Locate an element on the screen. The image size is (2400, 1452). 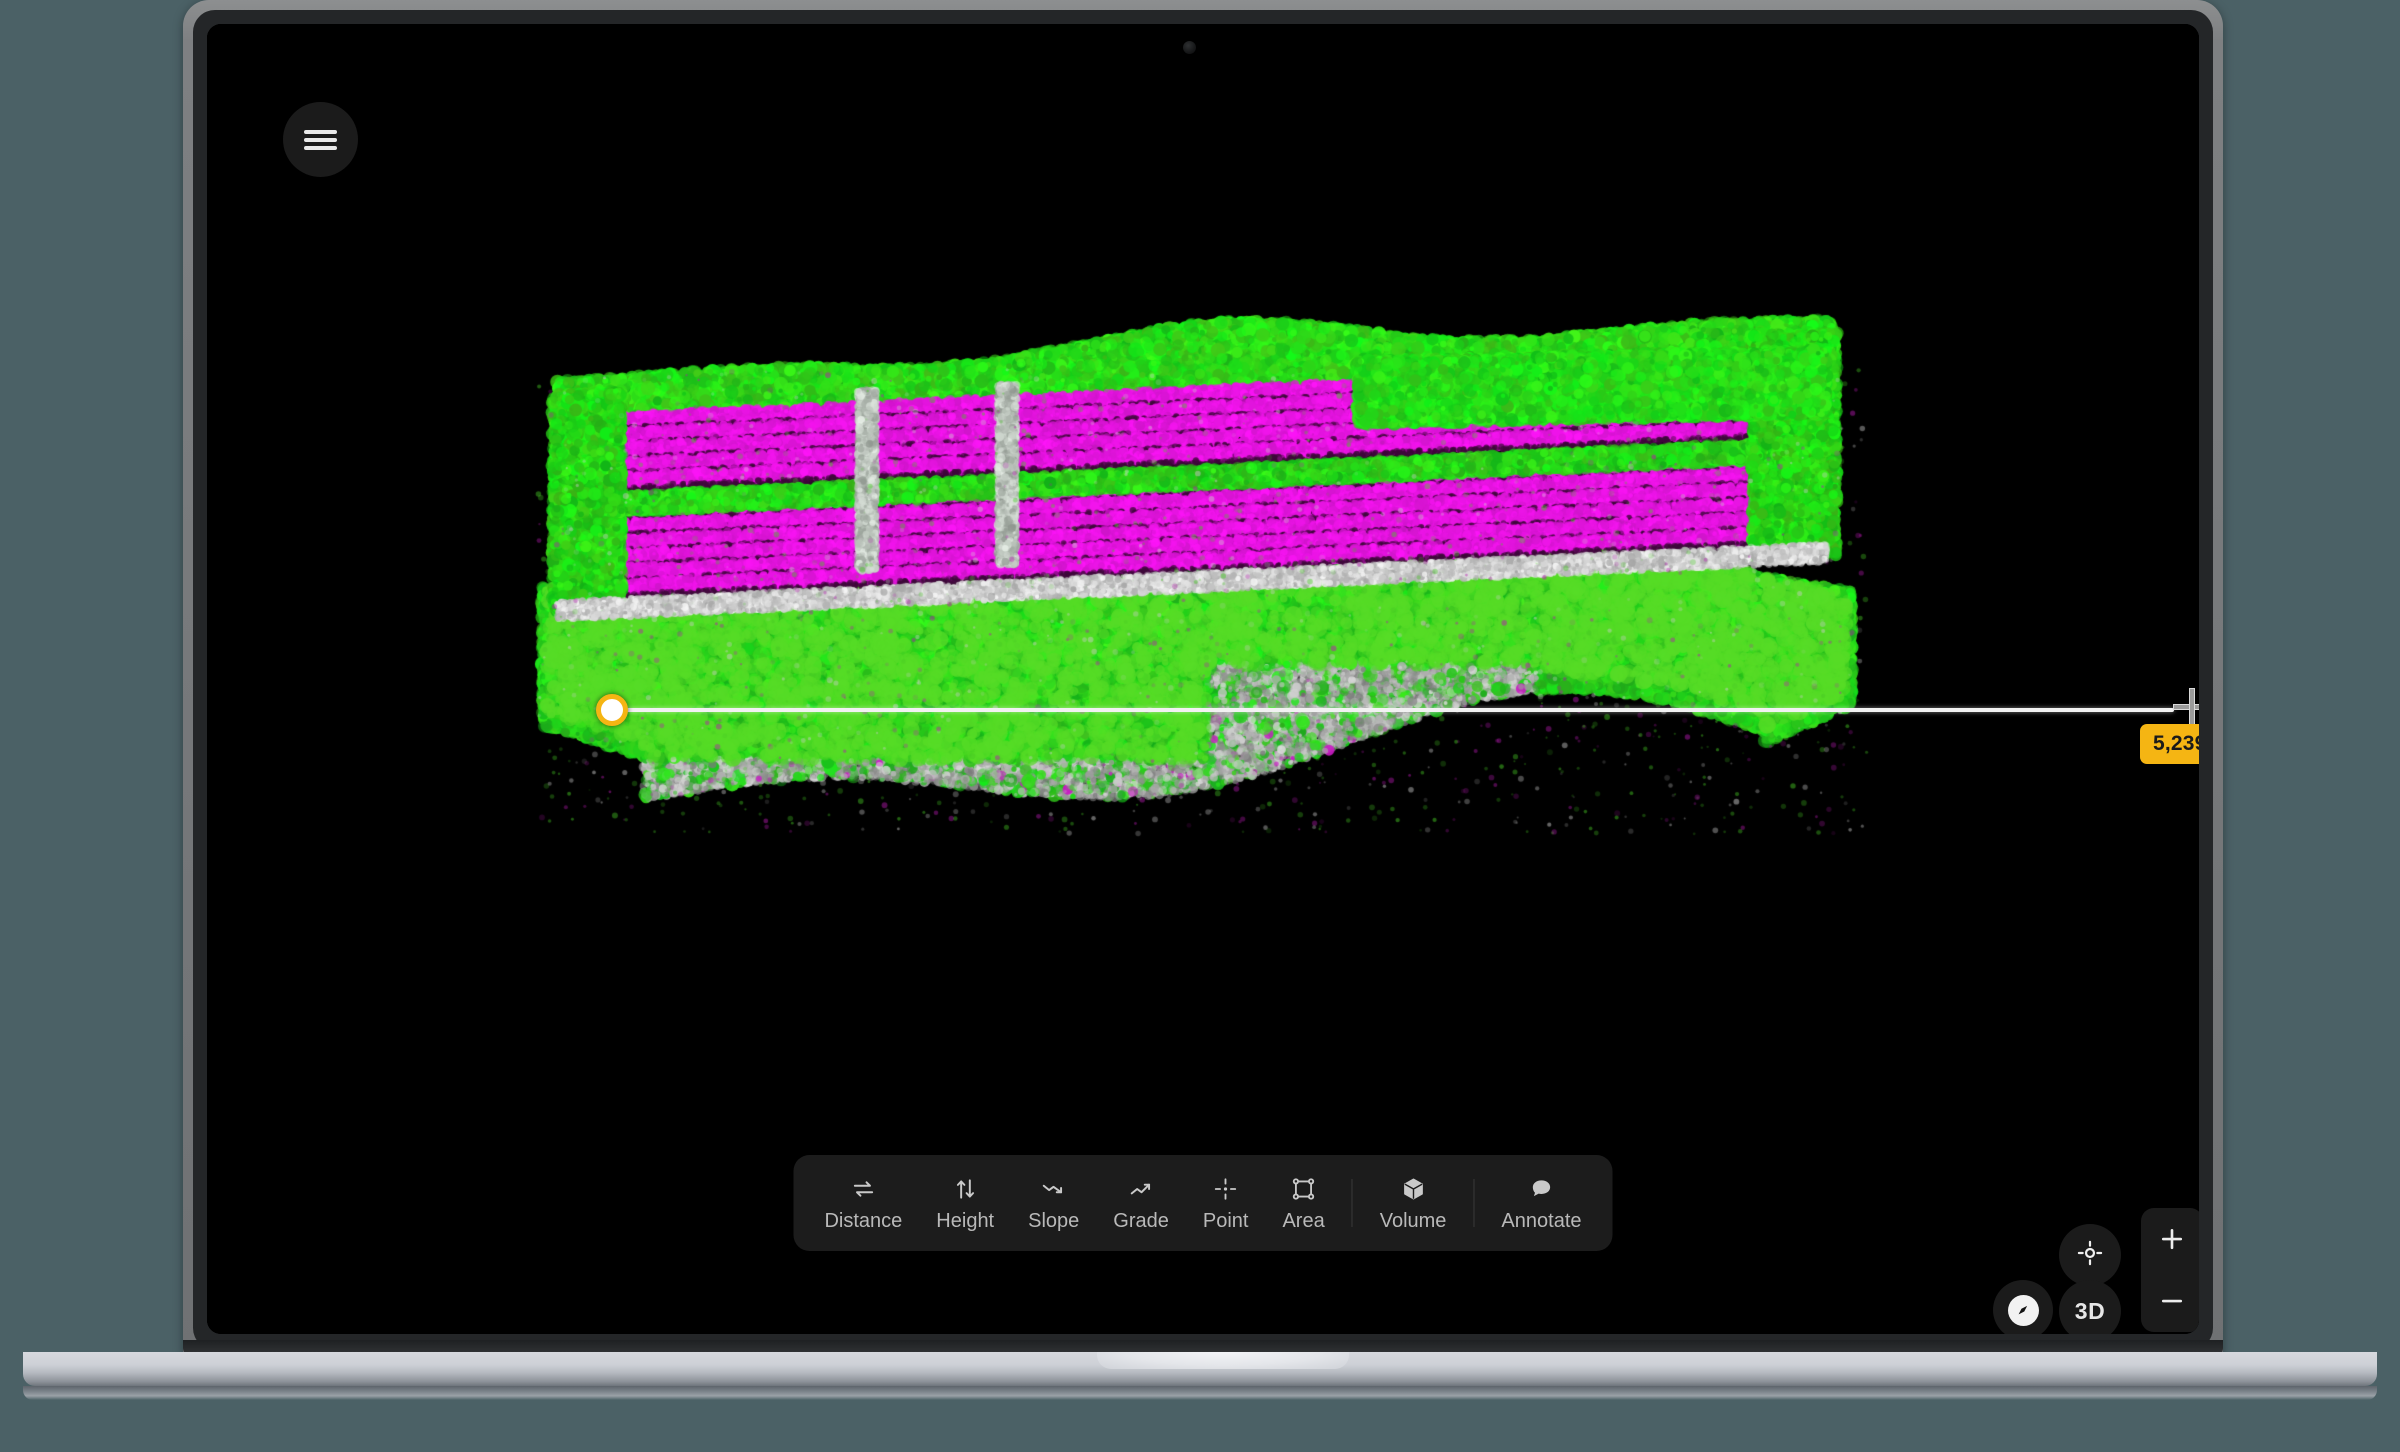
view-3d-button: 3D is located at coordinates (2090, 1307).